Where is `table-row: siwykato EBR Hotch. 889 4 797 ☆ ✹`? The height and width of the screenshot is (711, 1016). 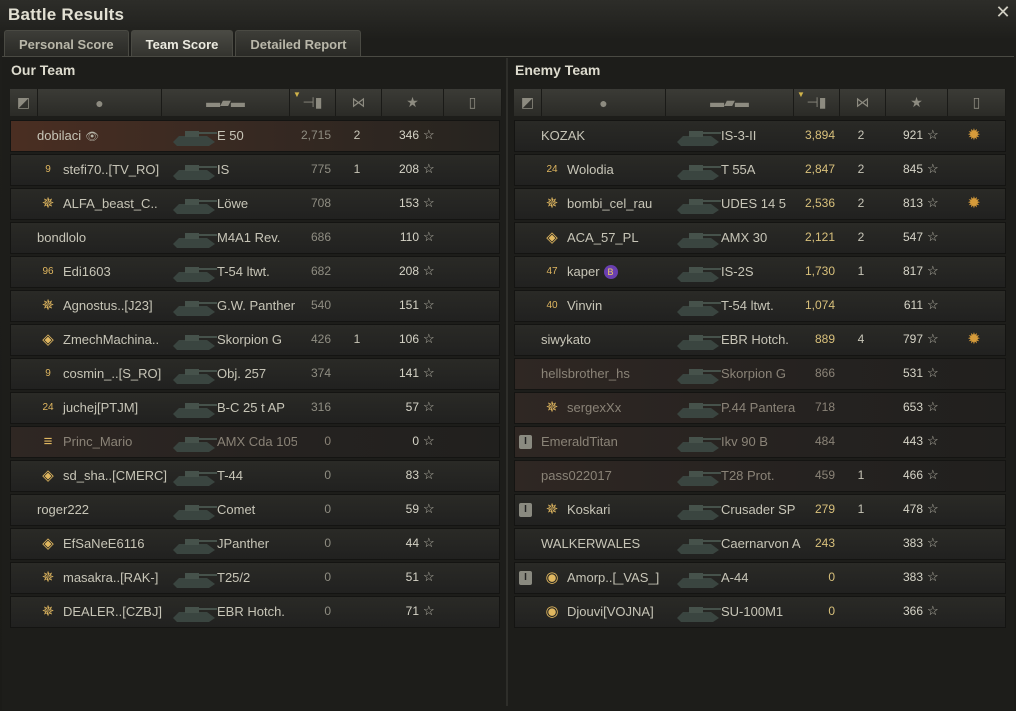
table-row: siwykato EBR Hotch. 889 4 797 ☆ ✹ is located at coordinates (760, 340).